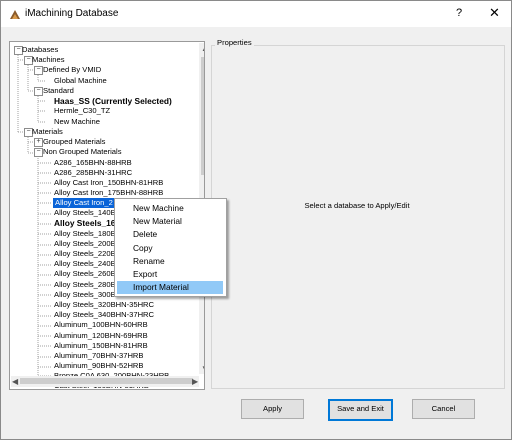  What do you see at coordinates (85, 234) in the screenshot?
I see `tree-node-material: Alloy Steels_180B` at bounding box center [85, 234].